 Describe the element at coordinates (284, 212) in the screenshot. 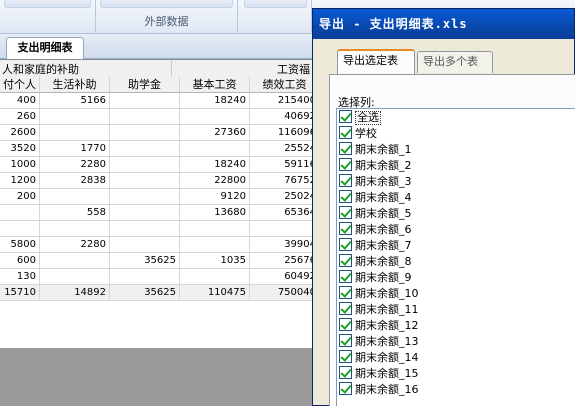

I see `table-cell: 65364` at that location.